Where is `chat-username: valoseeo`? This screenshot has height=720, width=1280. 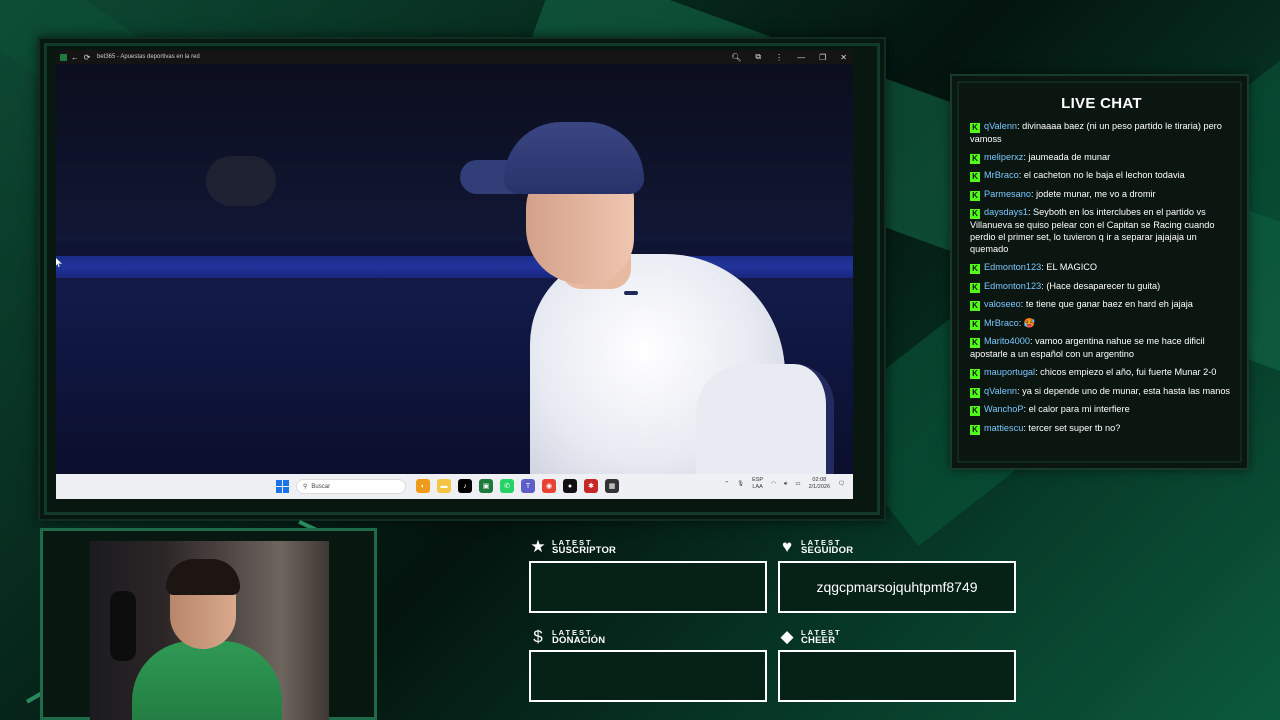
chat-username: valoseeo is located at coordinates (1002, 304).